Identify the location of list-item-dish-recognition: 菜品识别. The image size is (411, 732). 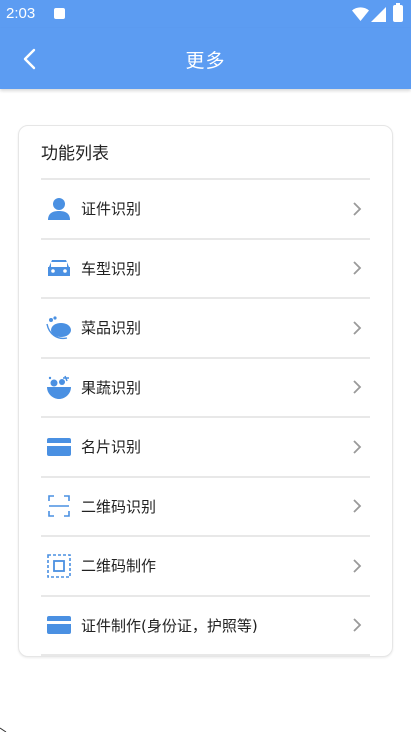
(205, 329).